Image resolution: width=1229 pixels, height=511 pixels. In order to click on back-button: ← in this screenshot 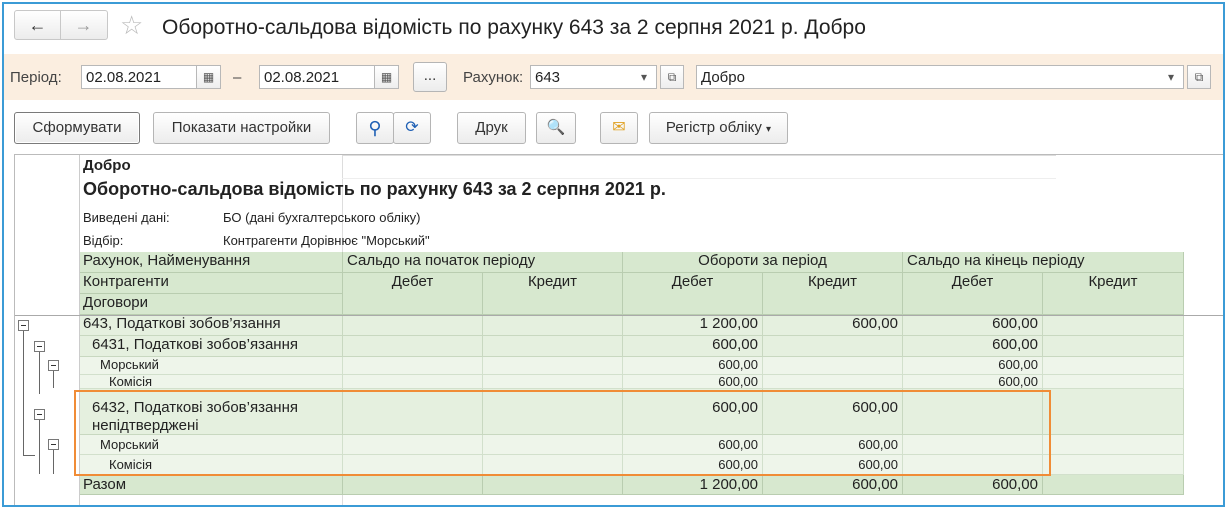, I will do `click(38, 25)`.